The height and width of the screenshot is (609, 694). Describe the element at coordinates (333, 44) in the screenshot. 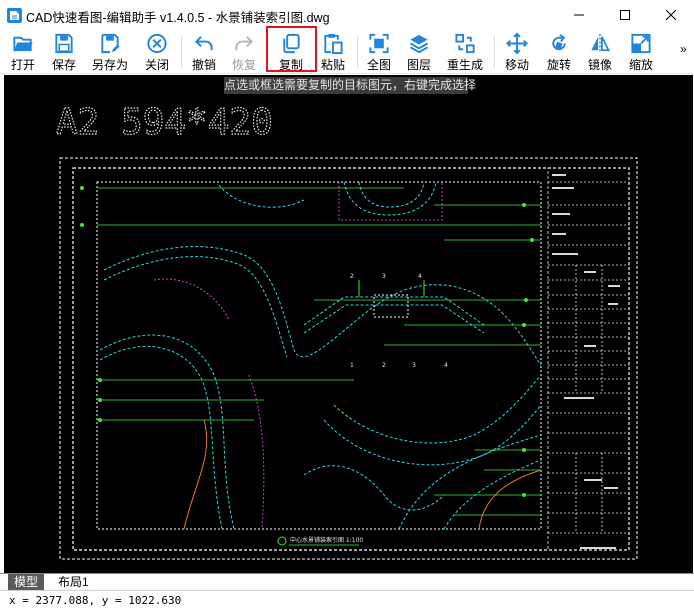

I see `paste-icon` at that location.